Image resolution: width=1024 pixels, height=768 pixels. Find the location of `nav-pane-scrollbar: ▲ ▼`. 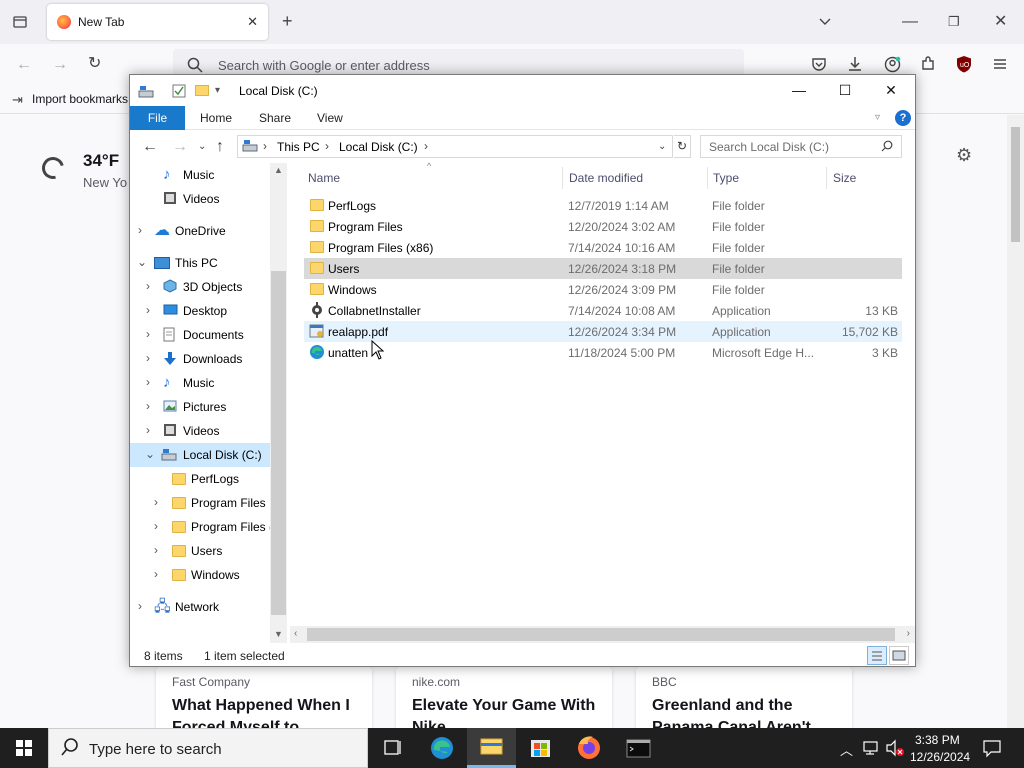

nav-pane-scrollbar: ▲ ▼ is located at coordinates (278, 403).